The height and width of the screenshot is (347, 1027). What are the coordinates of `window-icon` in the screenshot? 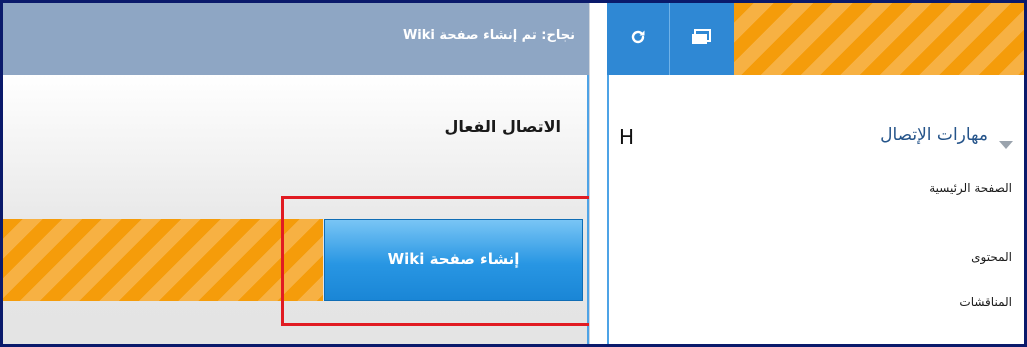 It's located at (701, 39).